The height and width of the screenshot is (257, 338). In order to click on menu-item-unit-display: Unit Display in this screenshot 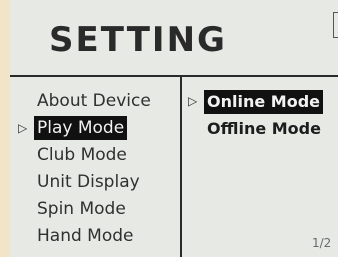, I will do `click(95, 182)`.